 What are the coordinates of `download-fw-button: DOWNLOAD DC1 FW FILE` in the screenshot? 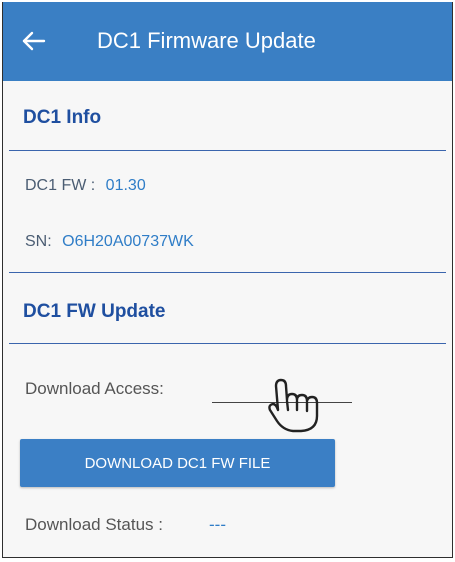 It's located at (177, 463).